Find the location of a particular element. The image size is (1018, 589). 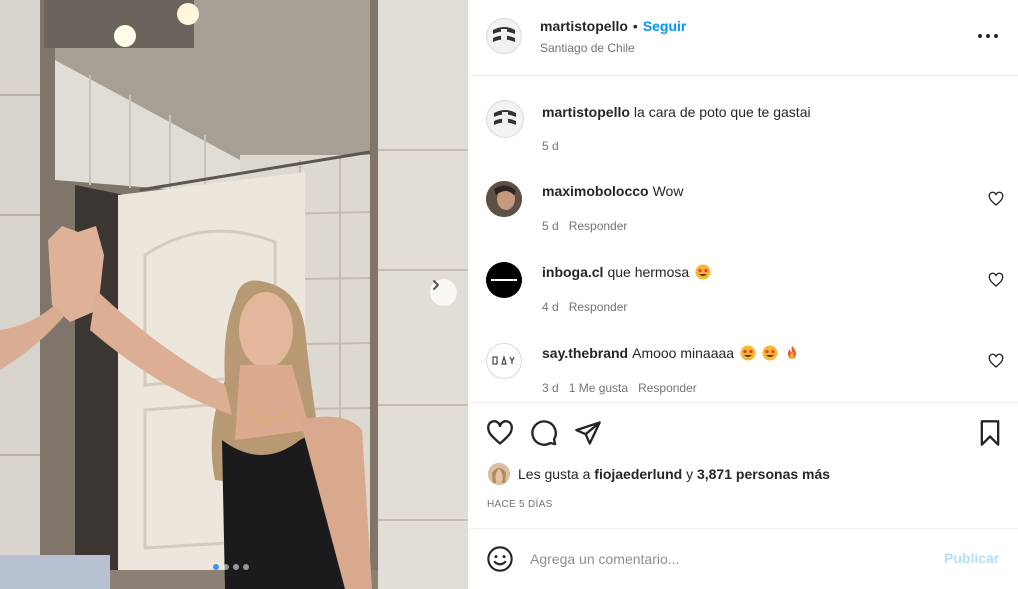

comment-username: maximobolocco is located at coordinates (595, 191).